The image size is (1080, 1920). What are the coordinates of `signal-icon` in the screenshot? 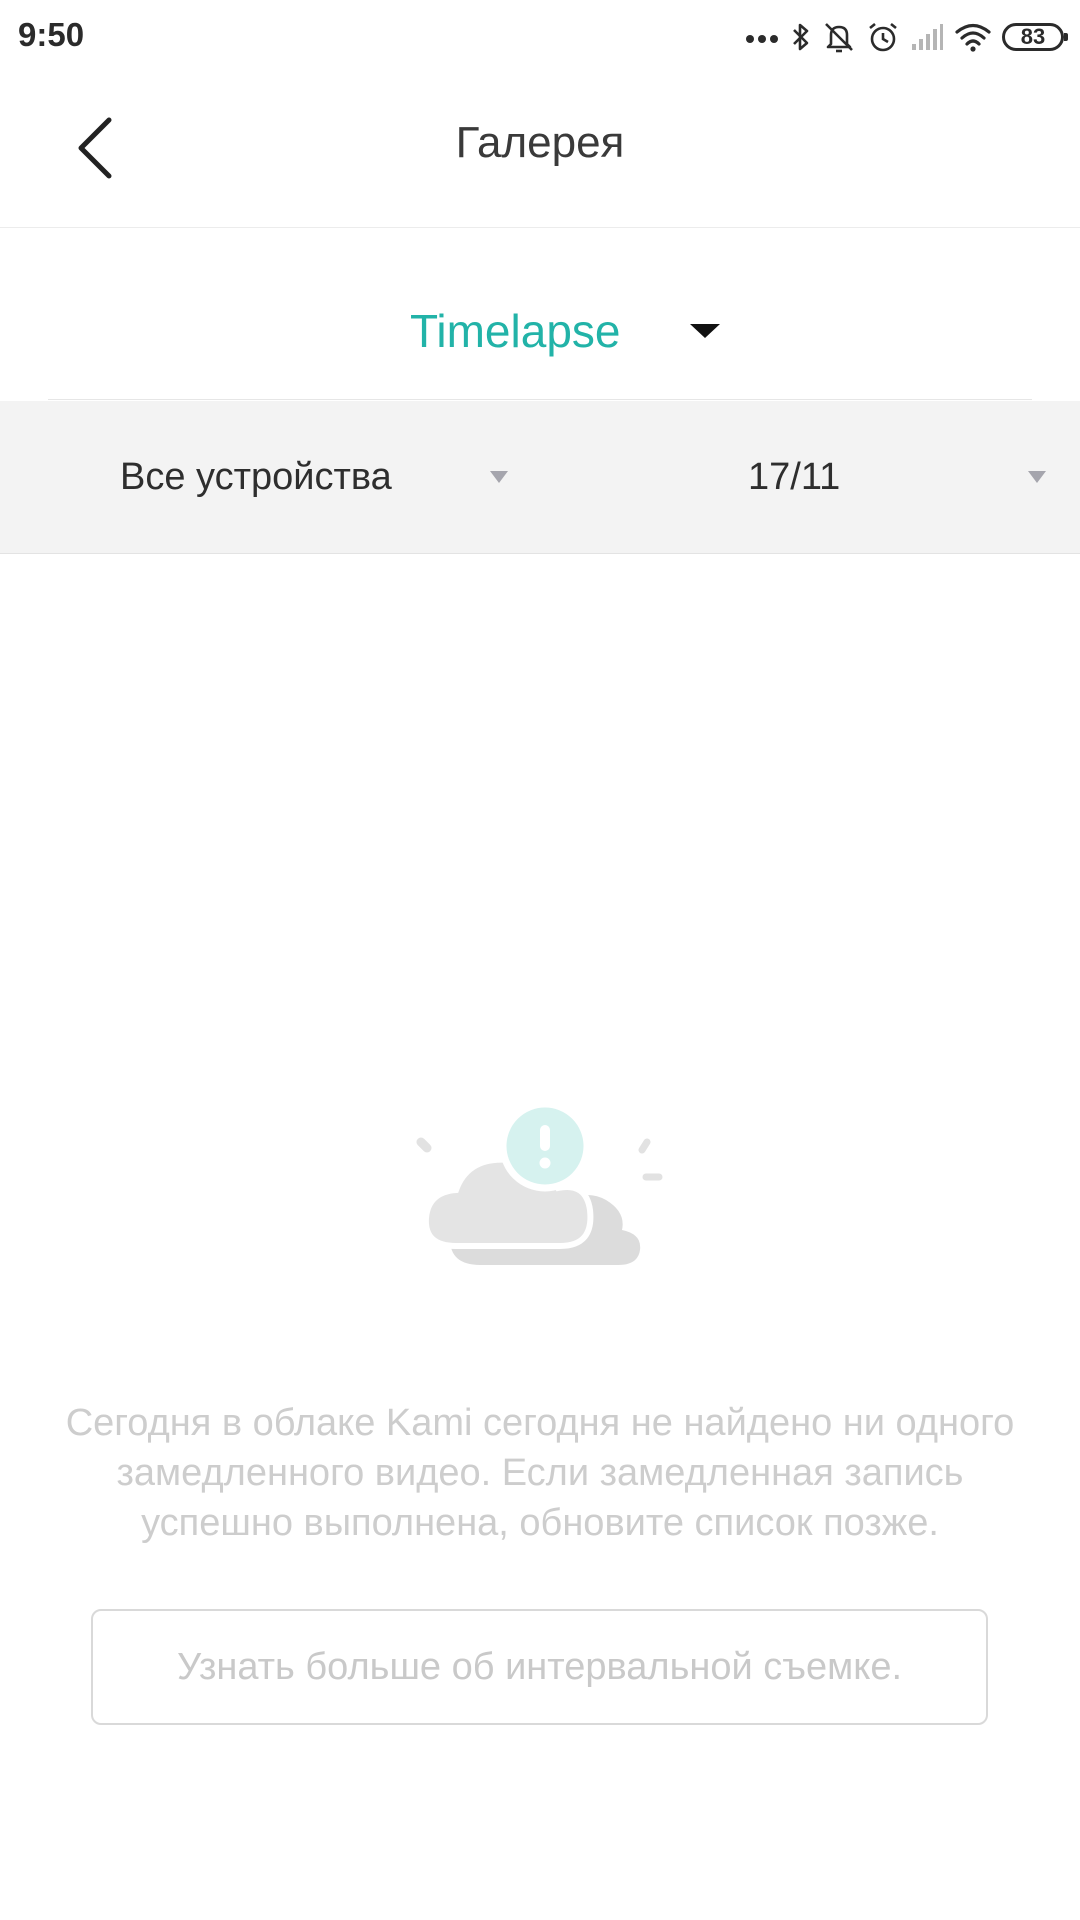 It's located at (927, 37).